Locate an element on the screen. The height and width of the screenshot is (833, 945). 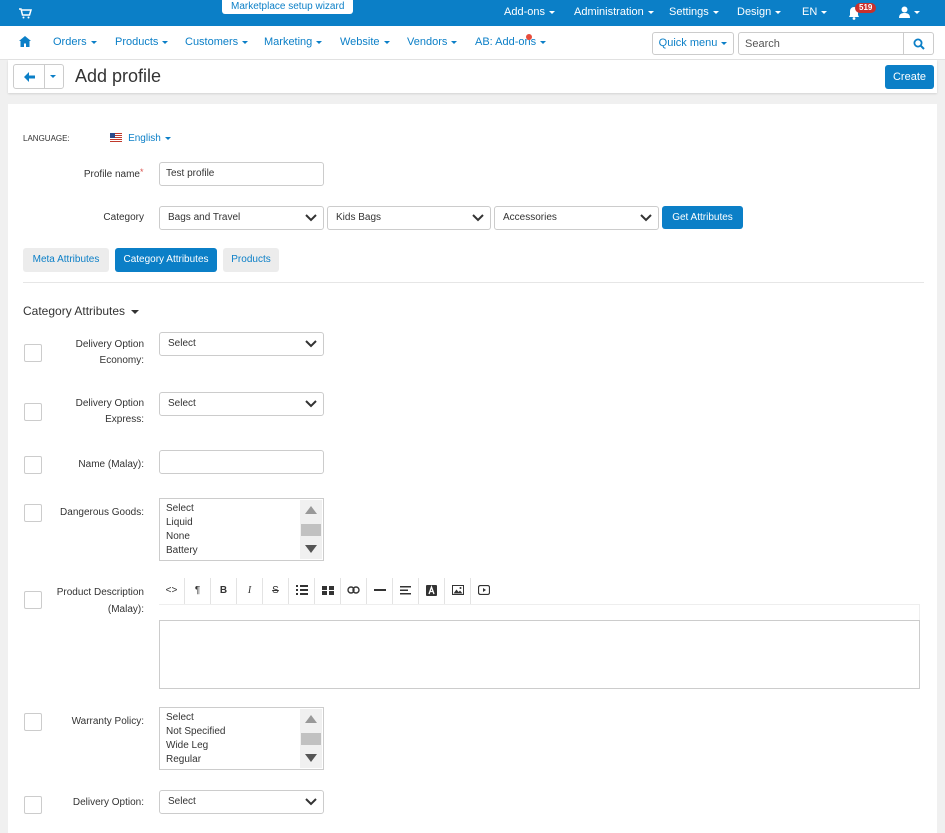
list-option: Liquid is located at coordinates (241, 523).